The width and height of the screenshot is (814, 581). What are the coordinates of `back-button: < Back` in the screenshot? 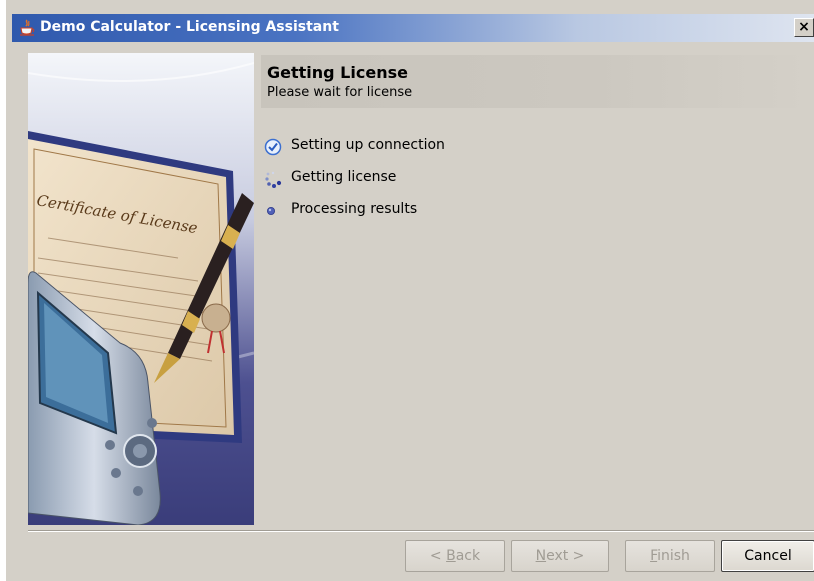 It's located at (455, 556).